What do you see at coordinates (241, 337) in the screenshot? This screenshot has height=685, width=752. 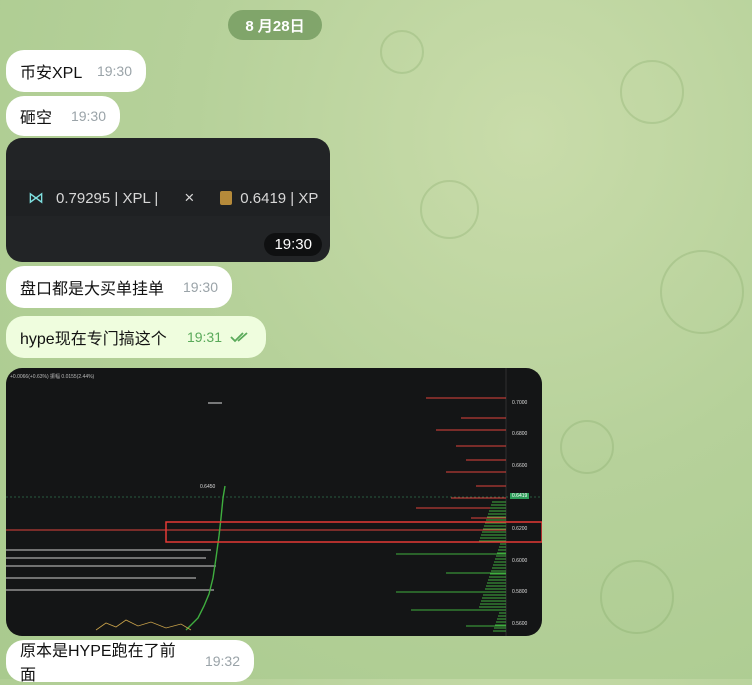 I see `read-checkmarks-icon` at bounding box center [241, 337].